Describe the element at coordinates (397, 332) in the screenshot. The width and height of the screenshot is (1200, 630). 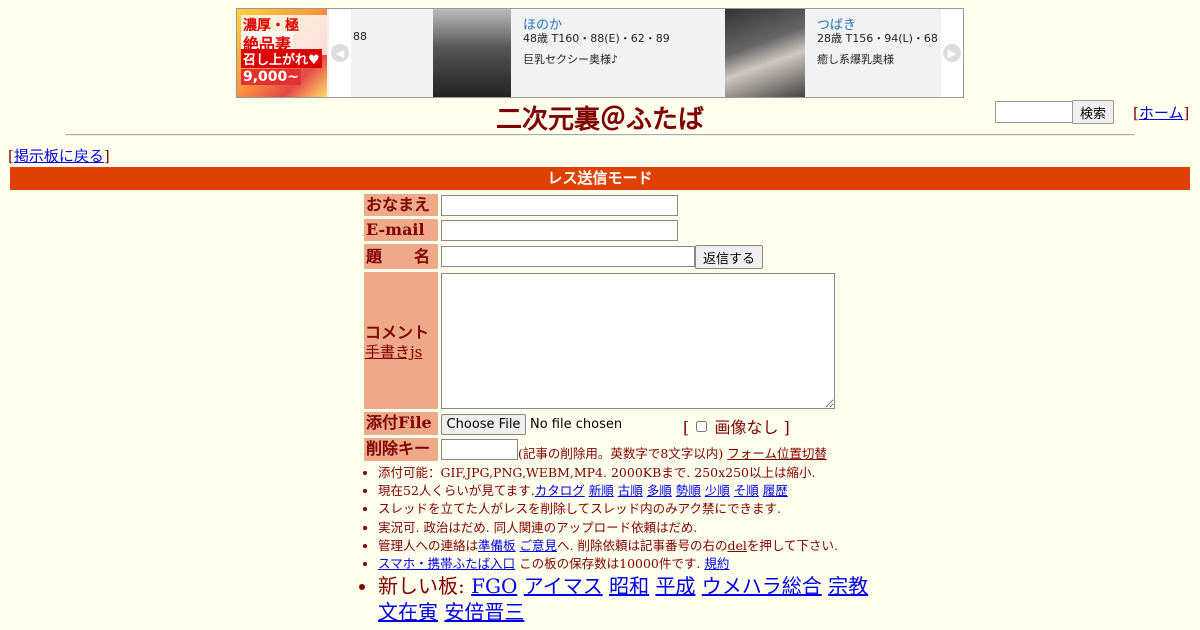
I see `comment-label: コメント` at that location.